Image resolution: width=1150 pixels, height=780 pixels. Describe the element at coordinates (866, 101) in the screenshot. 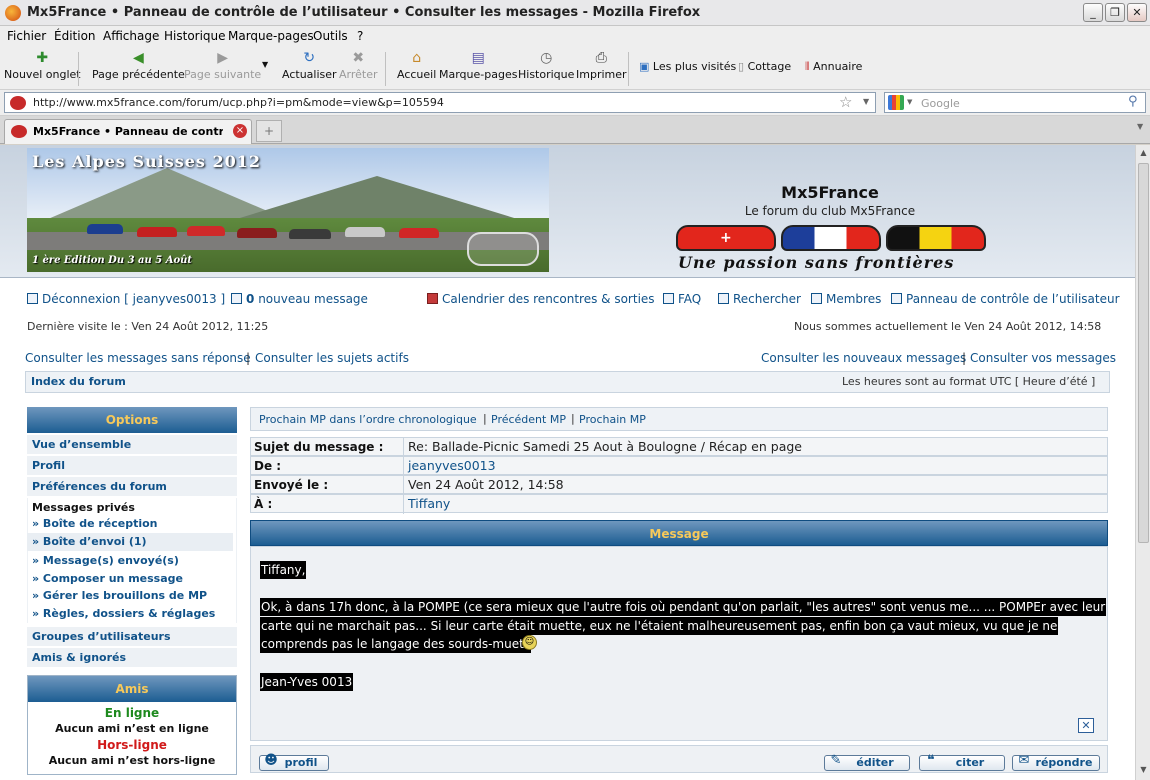

I see `url-dropdown-icon: ▼` at that location.